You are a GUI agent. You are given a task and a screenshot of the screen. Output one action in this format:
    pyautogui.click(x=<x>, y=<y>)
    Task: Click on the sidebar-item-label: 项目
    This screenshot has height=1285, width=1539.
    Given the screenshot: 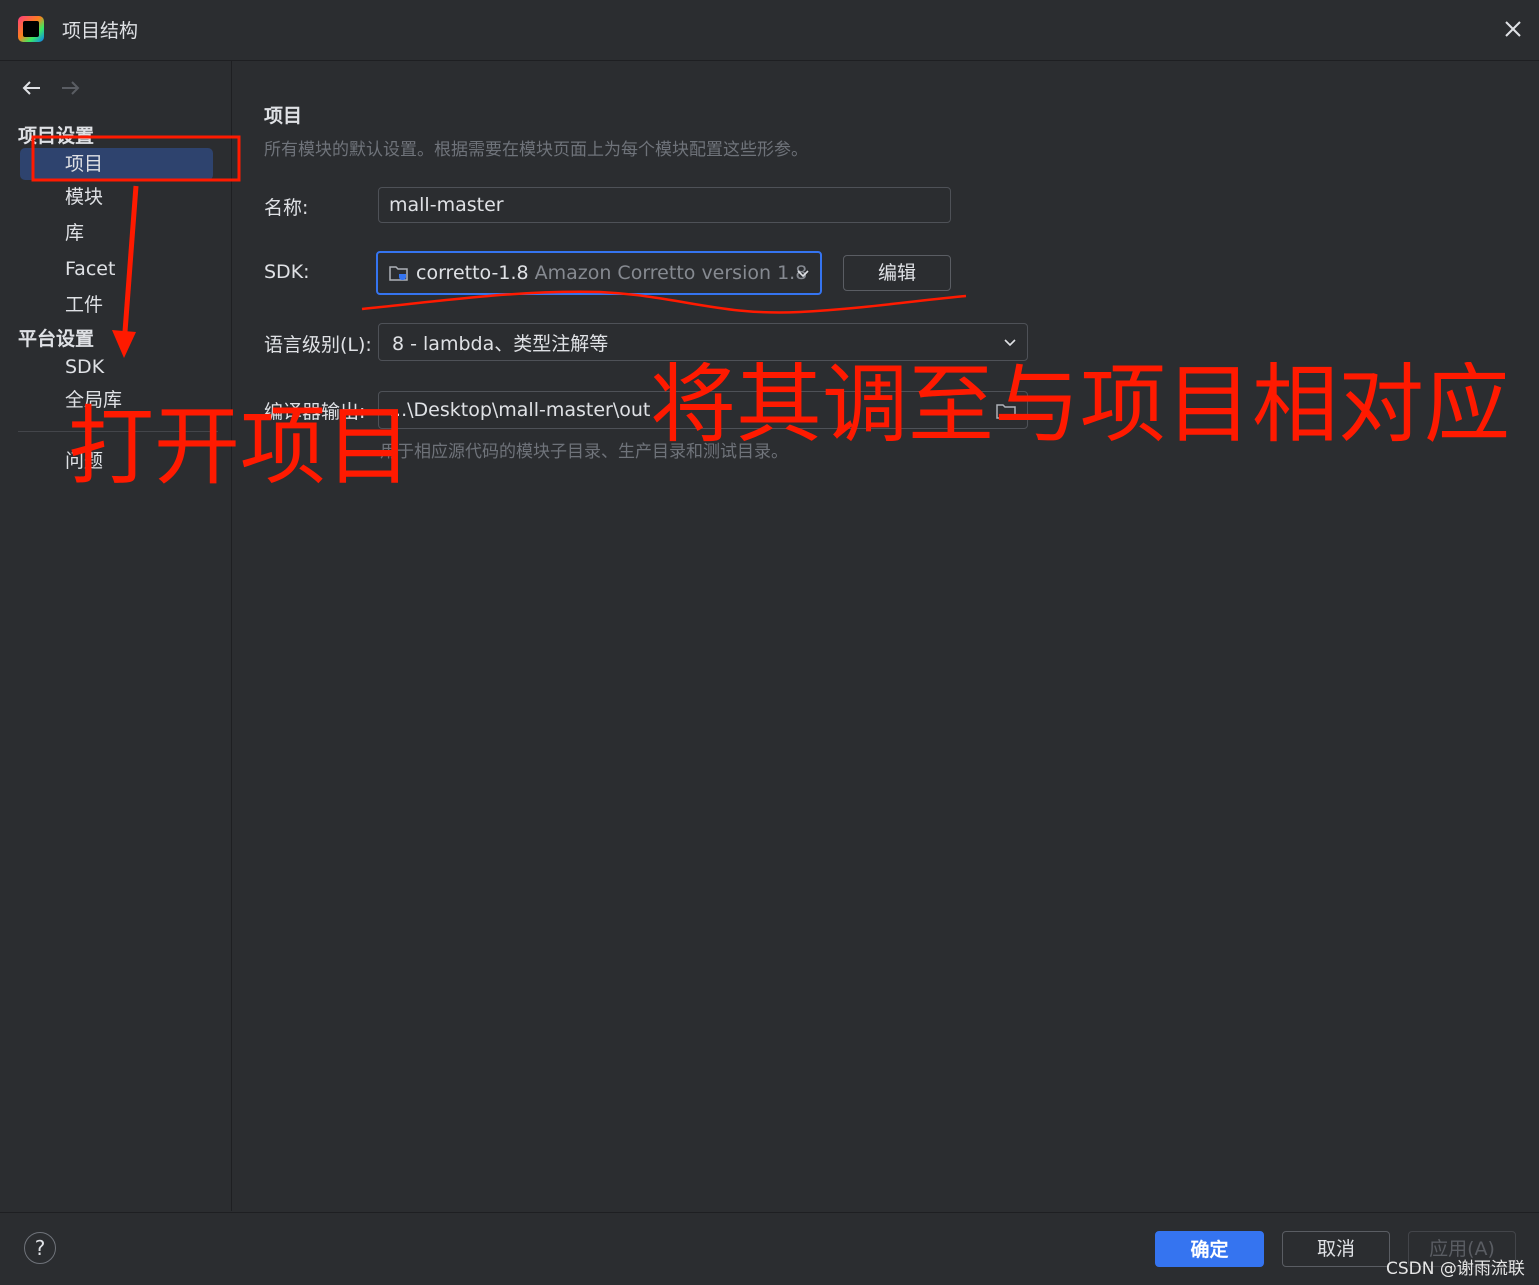 What is the action you would take?
    pyautogui.click(x=84, y=164)
    